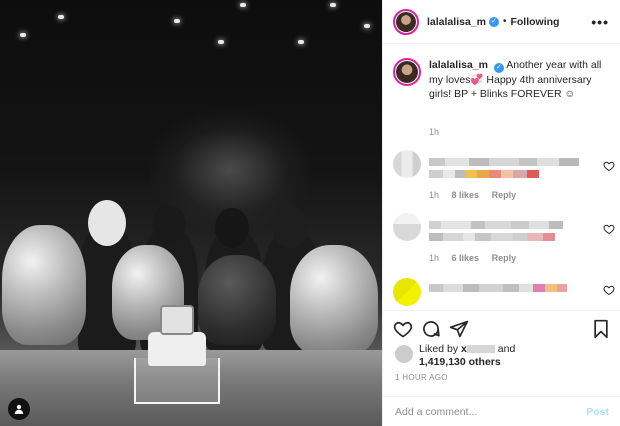 The image size is (620, 426). What do you see at coordinates (431, 329) in the screenshot?
I see `comment-icon` at bounding box center [431, 329].